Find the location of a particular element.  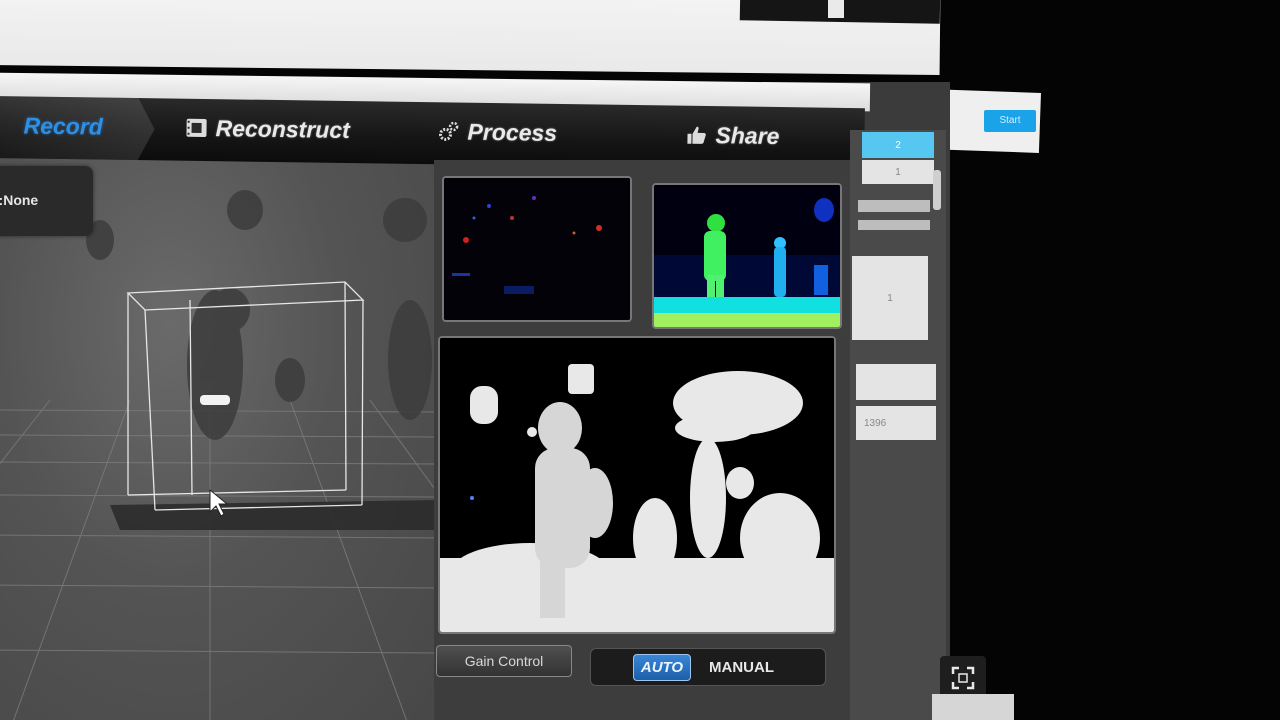

background-window-nub is located at coordinates (836, 9).